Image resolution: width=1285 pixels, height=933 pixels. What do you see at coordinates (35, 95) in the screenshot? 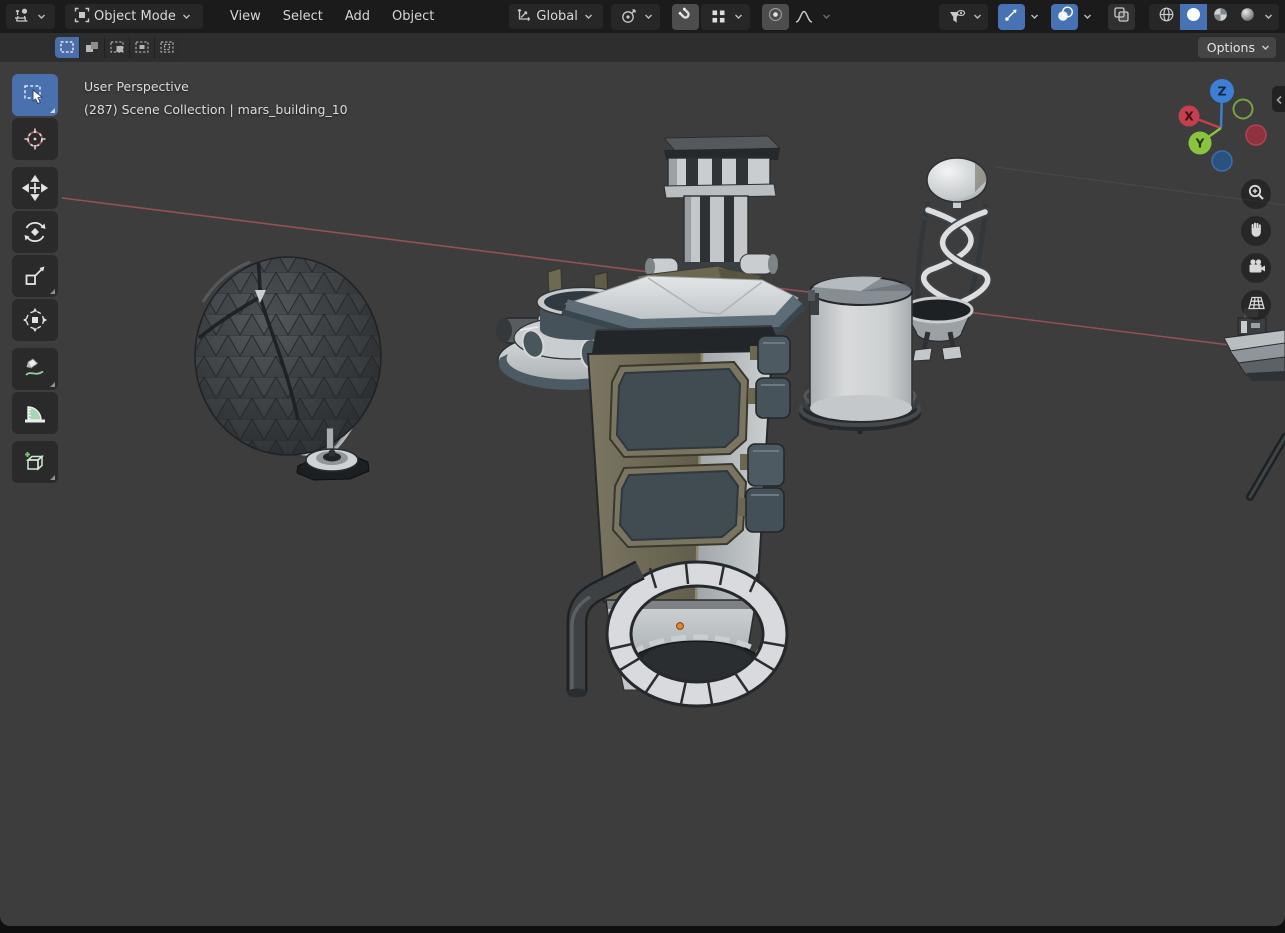
I see `tool-select-box` at bounding box center [35, 95].